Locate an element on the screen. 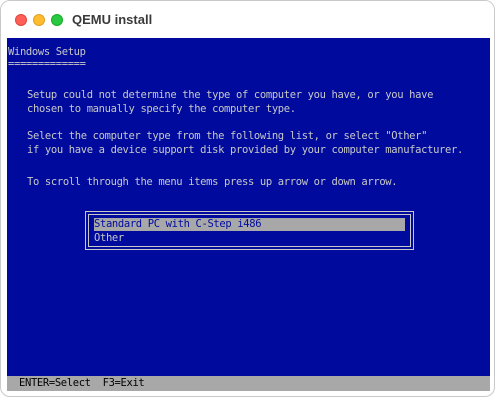  window-title: QEMU install is located at coordinates (112, 19).